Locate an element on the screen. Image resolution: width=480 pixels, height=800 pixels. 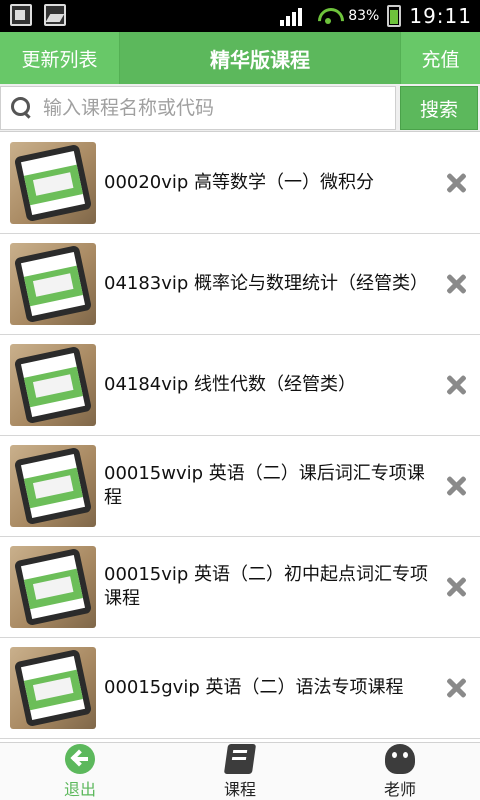
search-field is located at coordinates (198, 108).